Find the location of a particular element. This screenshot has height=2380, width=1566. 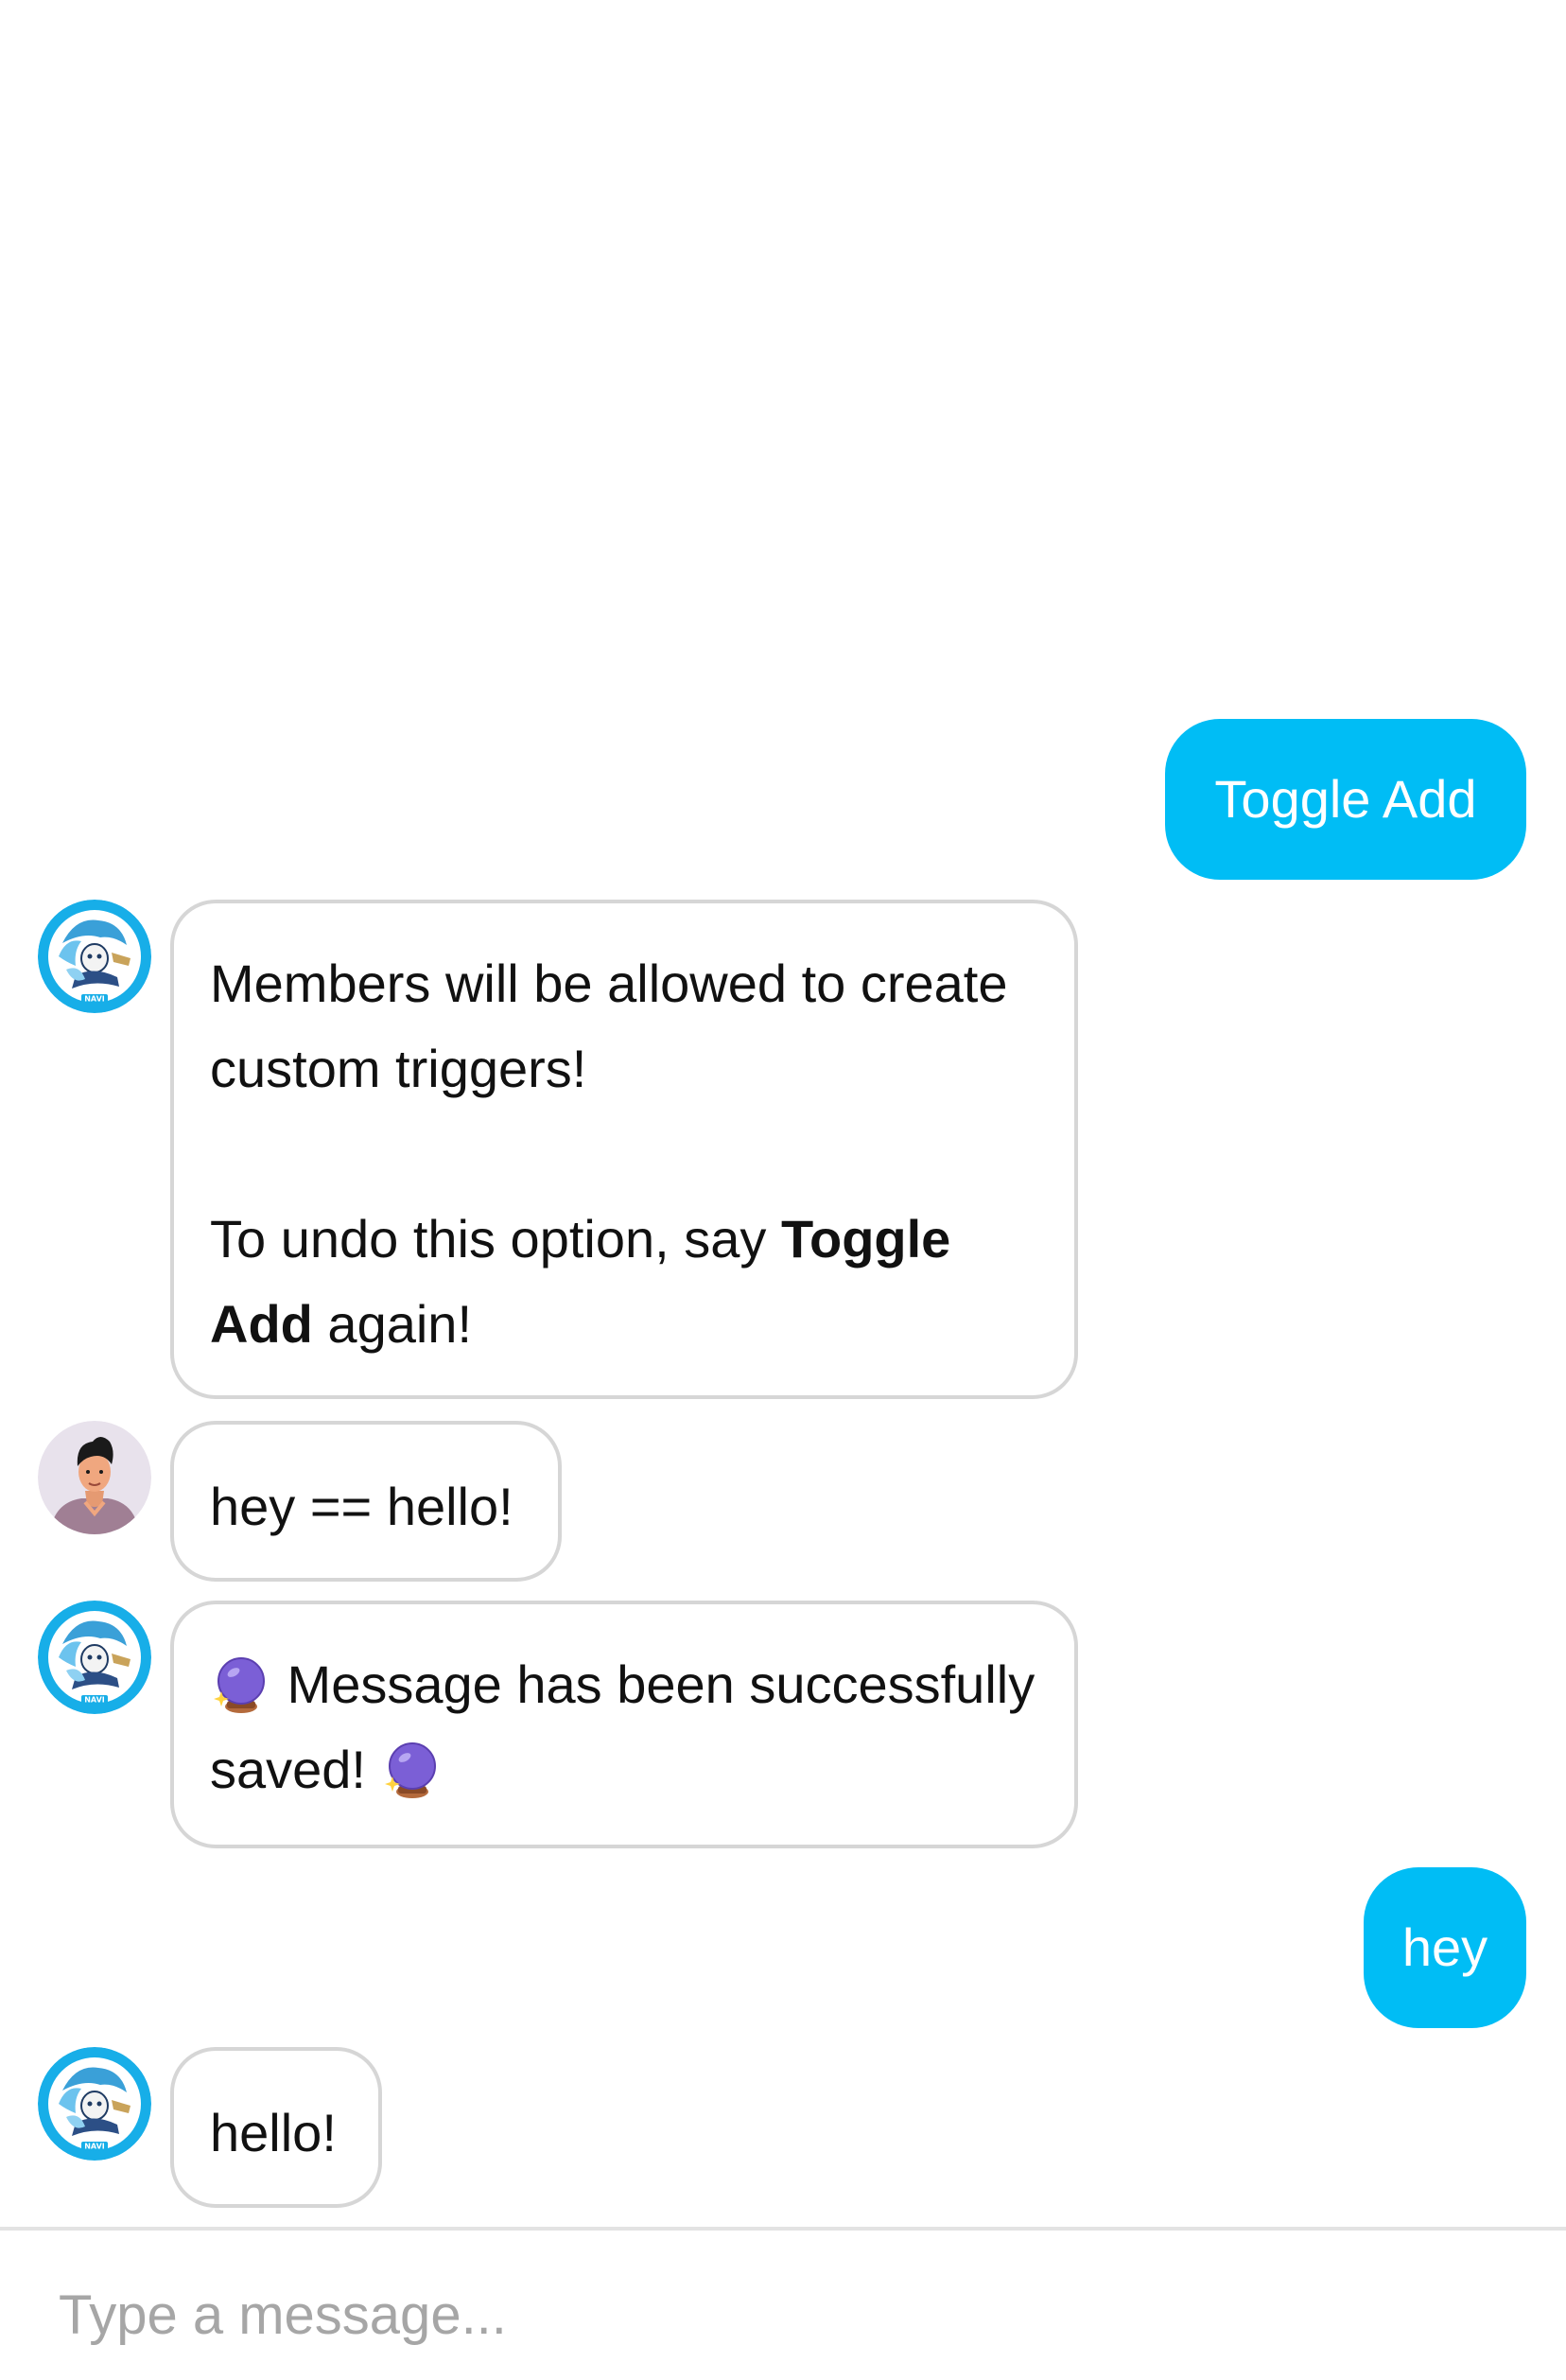

message-text: hey is located at coordinates (1444, 1947).